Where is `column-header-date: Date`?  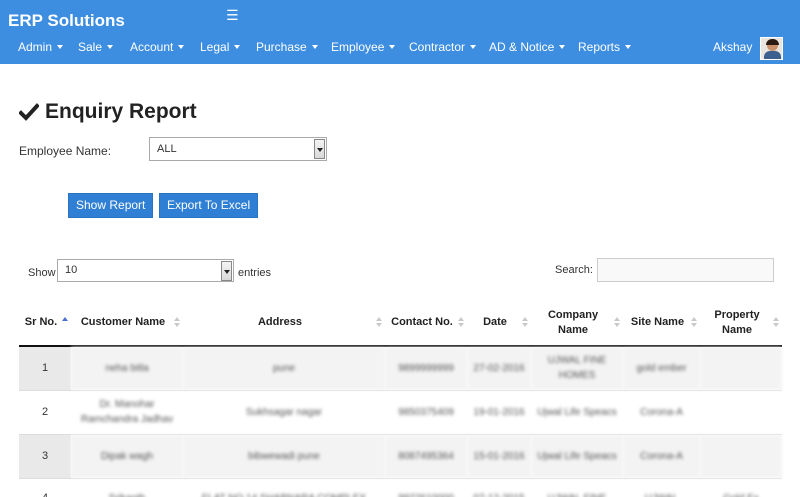
column-header-date: Date is located at coordinates (499, 323).